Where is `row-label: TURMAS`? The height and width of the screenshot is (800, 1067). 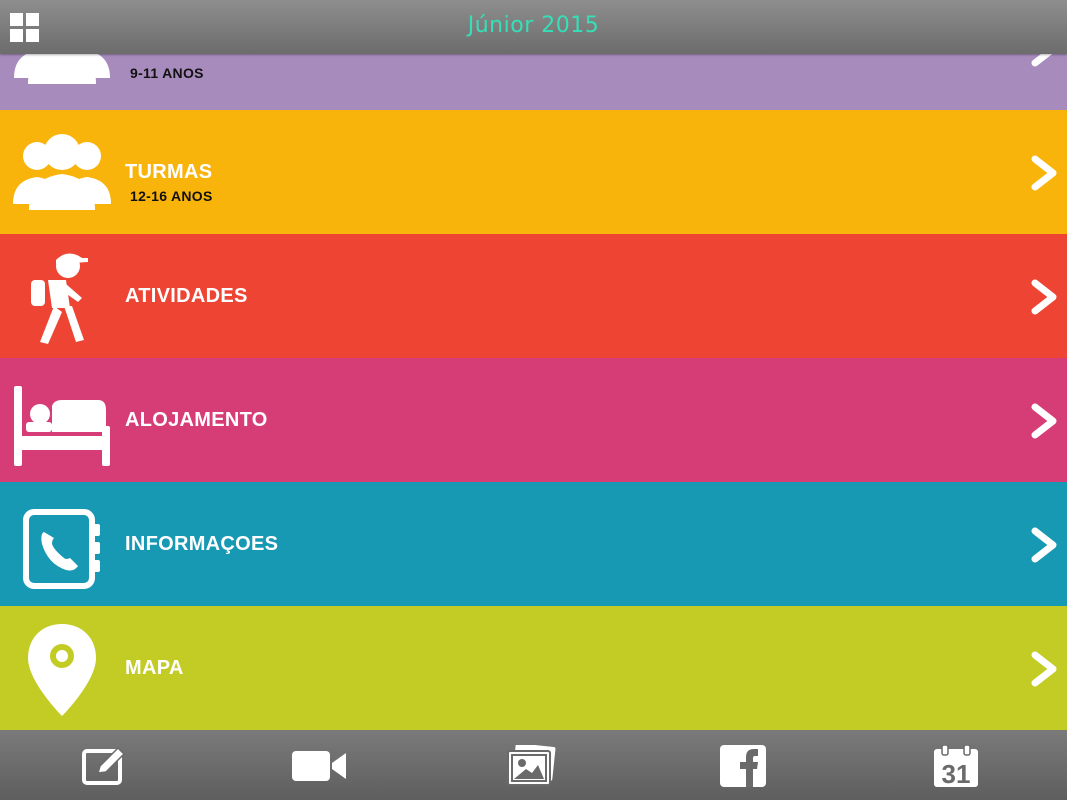 row-label: TURMAS is located at coordinates (169, 172).